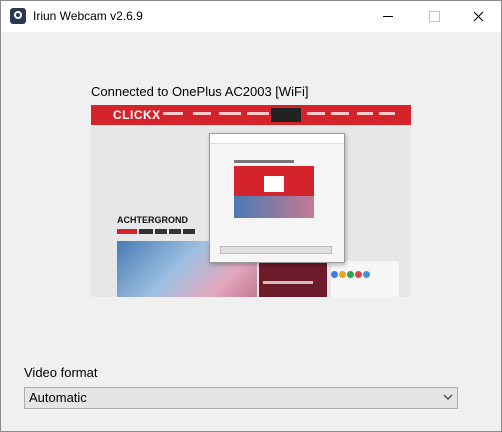 The height and width of the screenshot is (432, 502). What do you see at coordinates (152, 220) in the screenshot?
I see `preview-page-heading: ACHTERGROND` at bounding box center [152, 220].